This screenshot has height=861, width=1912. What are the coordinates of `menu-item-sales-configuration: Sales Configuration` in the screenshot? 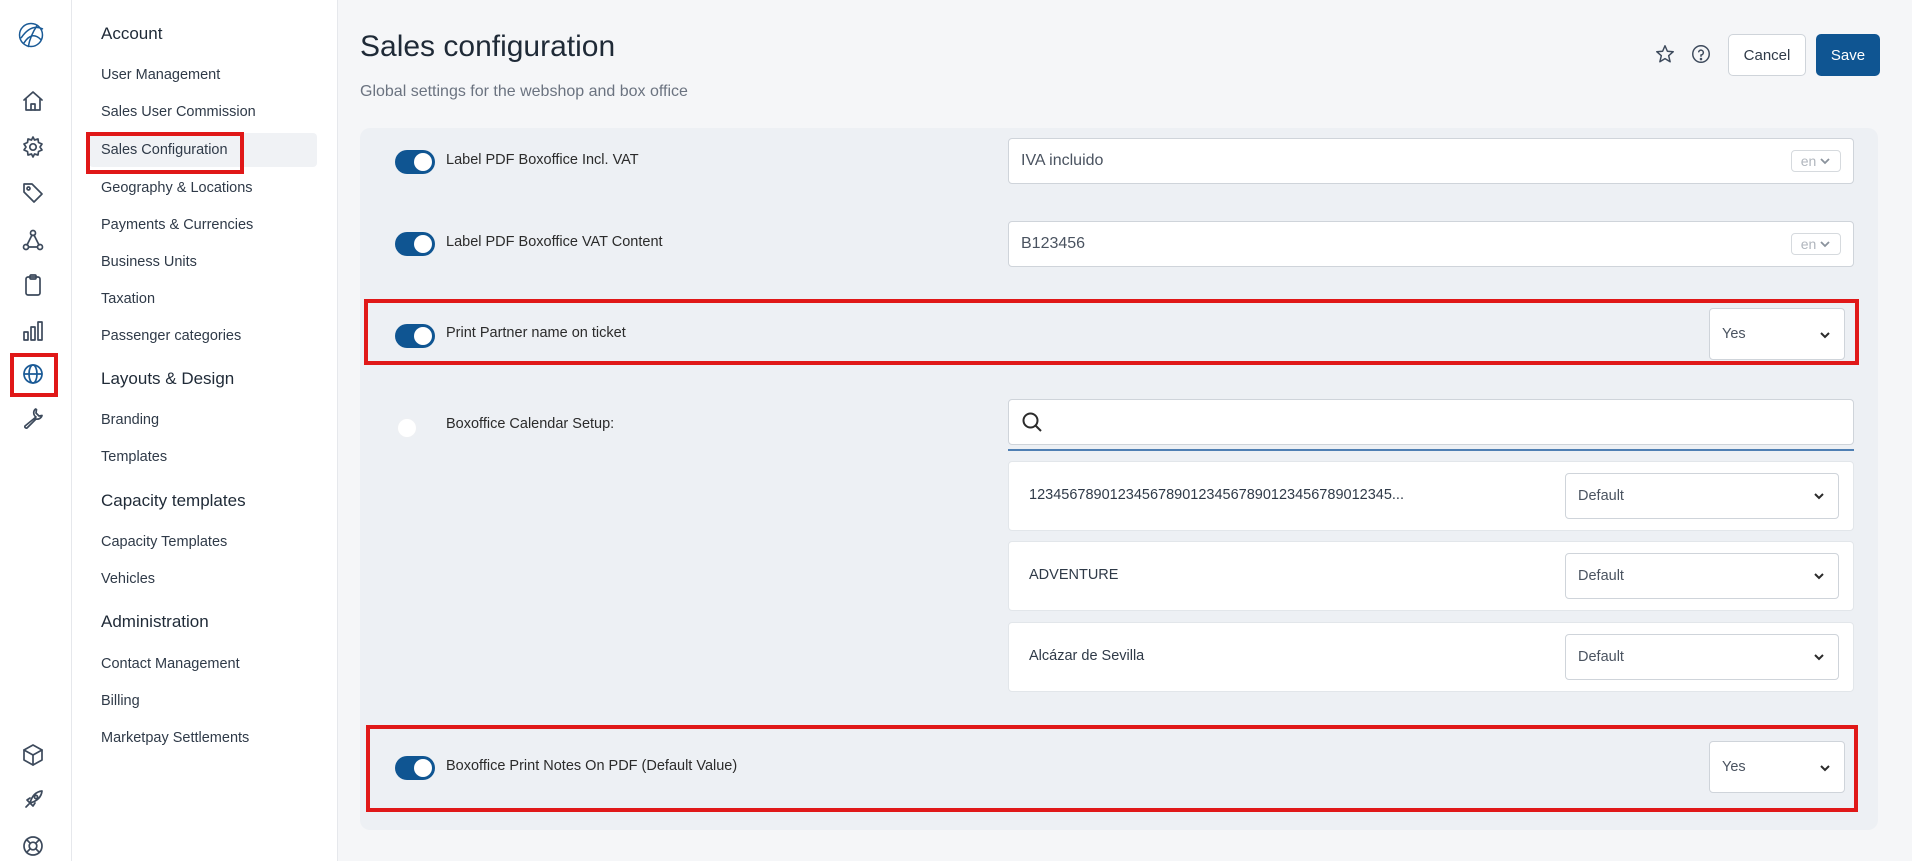 It's located at (203, 150).